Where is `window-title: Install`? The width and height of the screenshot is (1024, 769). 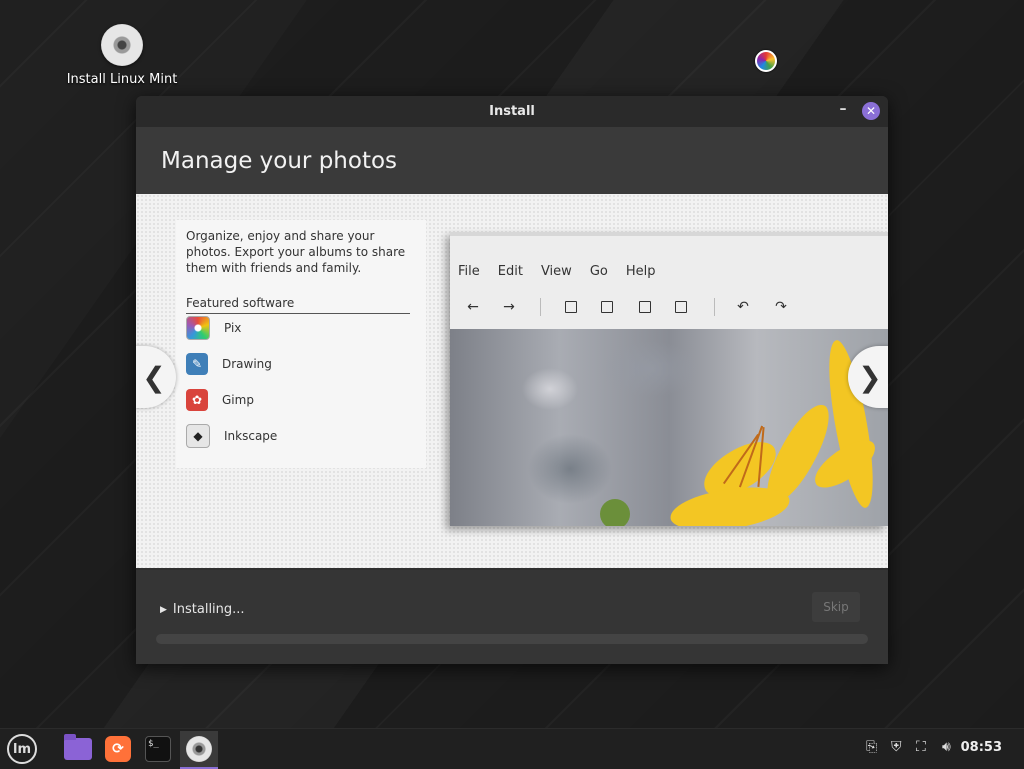
window-title: Install is located at coordinates (512, 111).